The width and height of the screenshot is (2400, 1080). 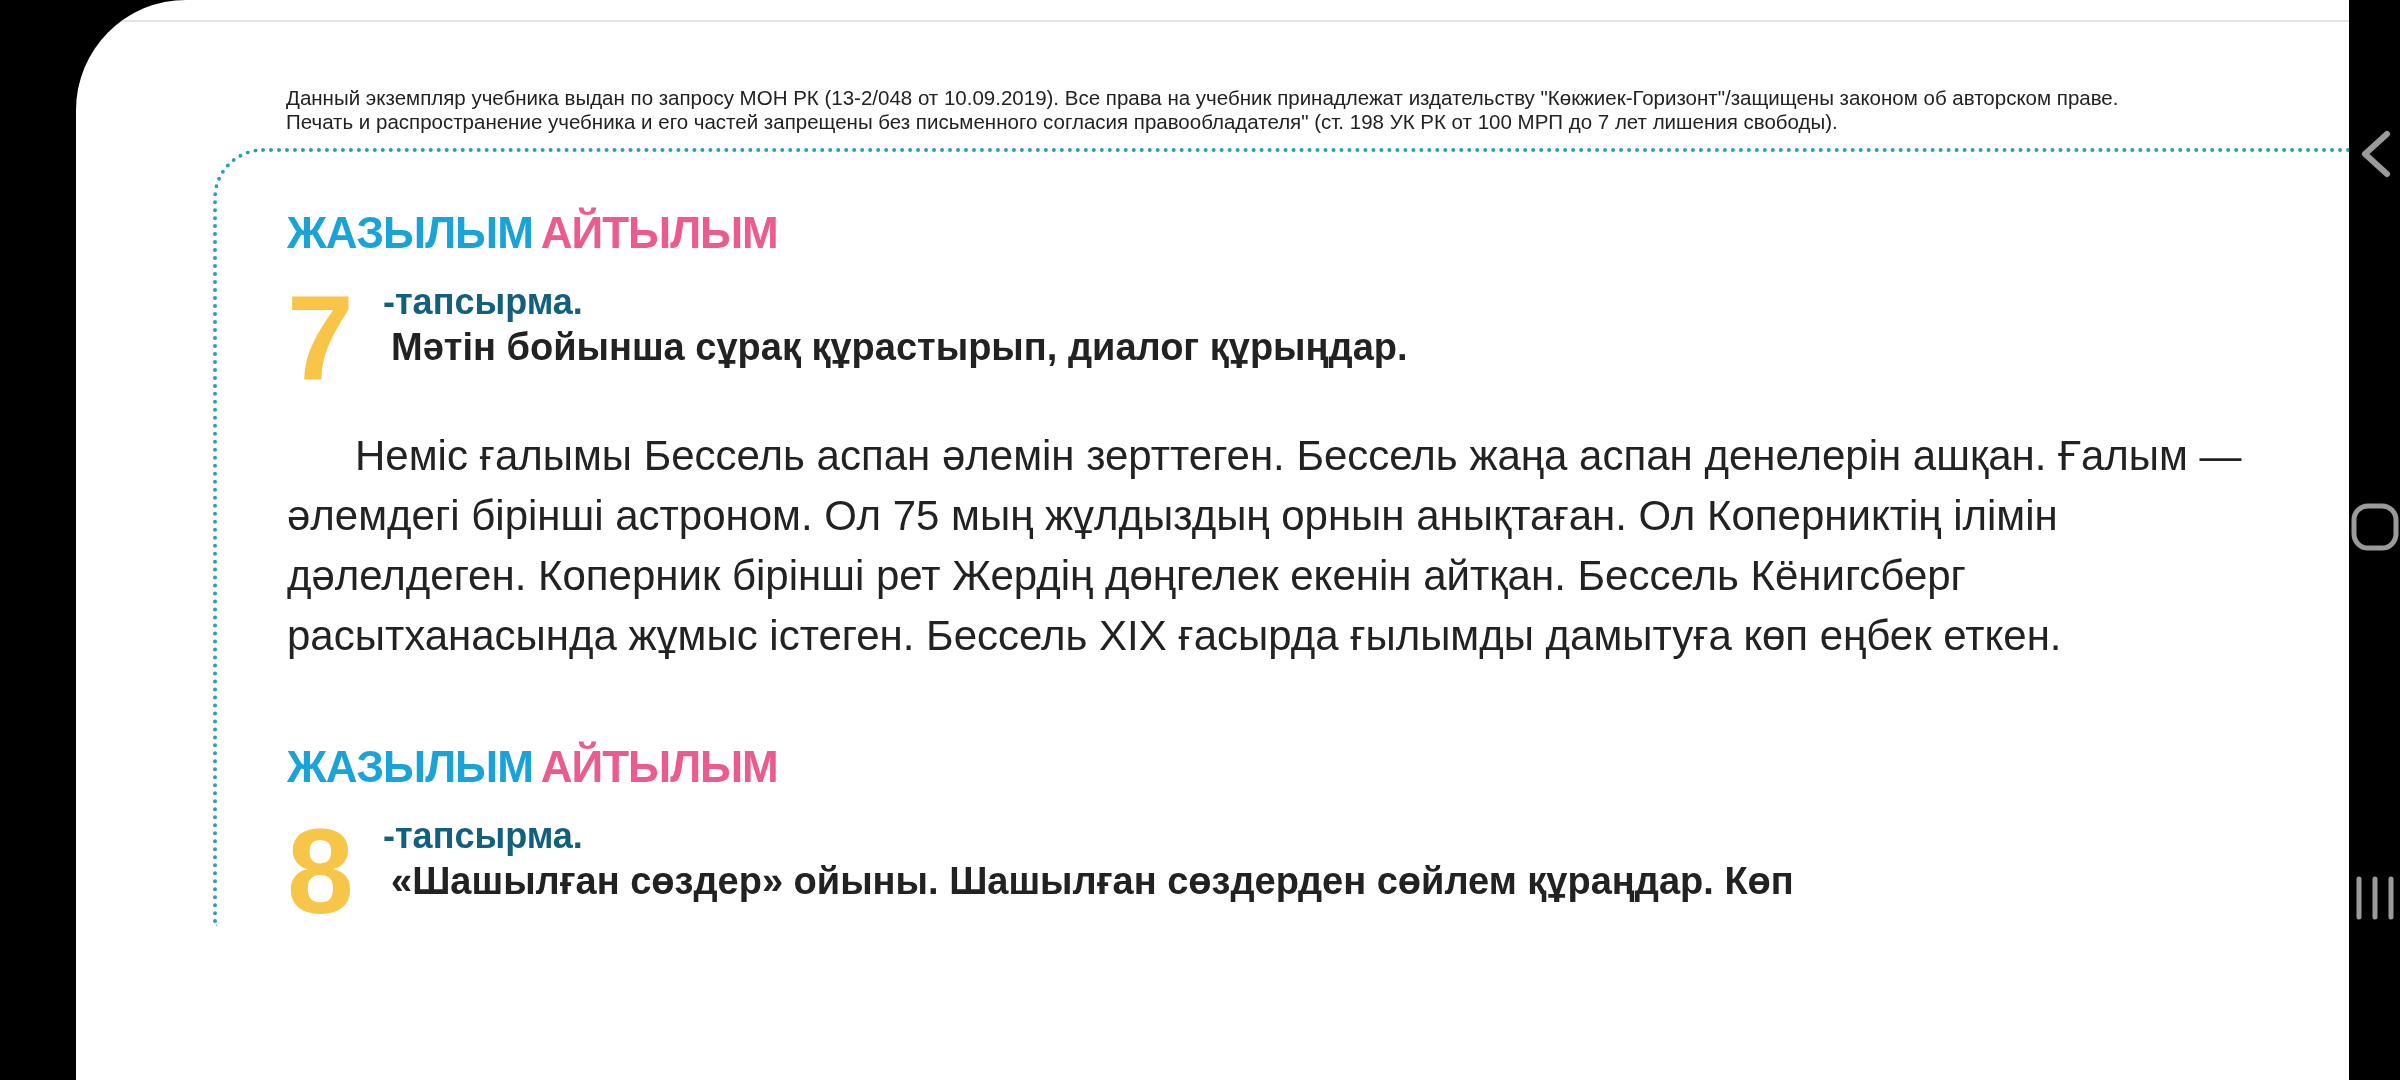 I want to click on home-icon, so click(x=2374, y=527).